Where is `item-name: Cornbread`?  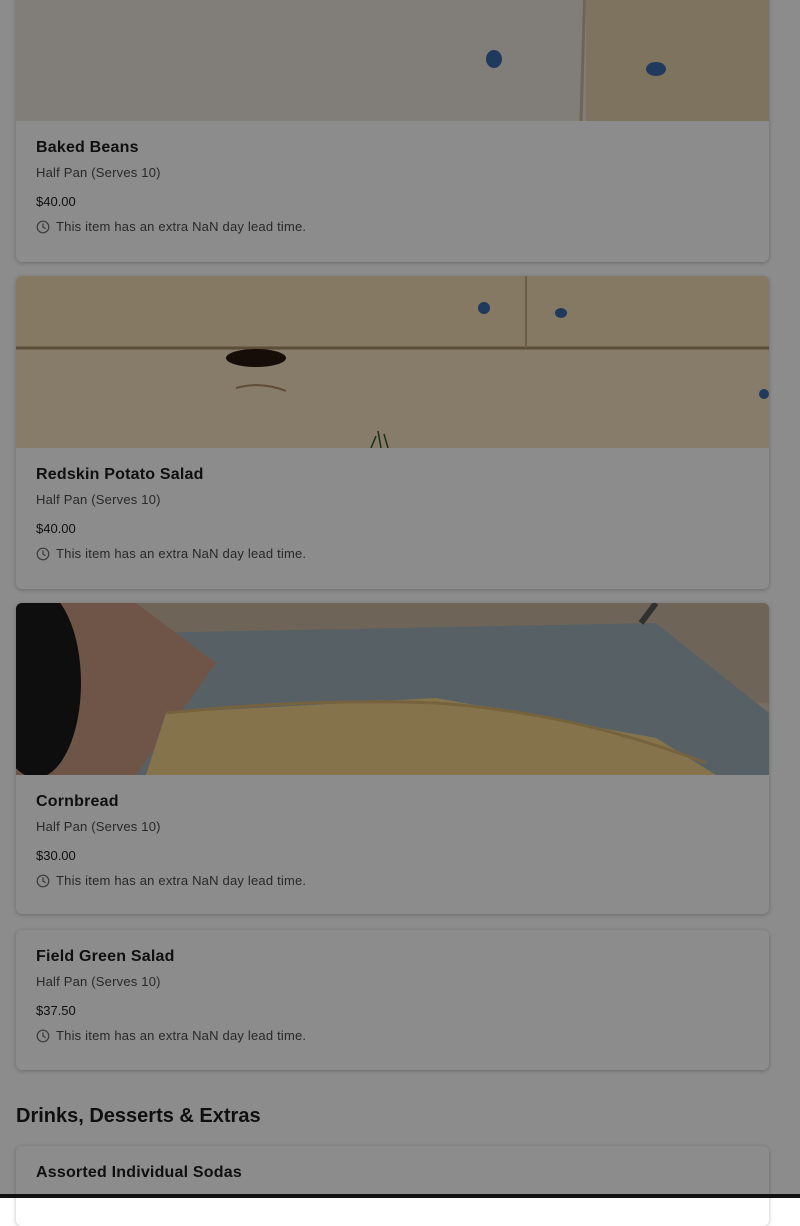
item-name: Cornbread is located at coordinates (392, 802).